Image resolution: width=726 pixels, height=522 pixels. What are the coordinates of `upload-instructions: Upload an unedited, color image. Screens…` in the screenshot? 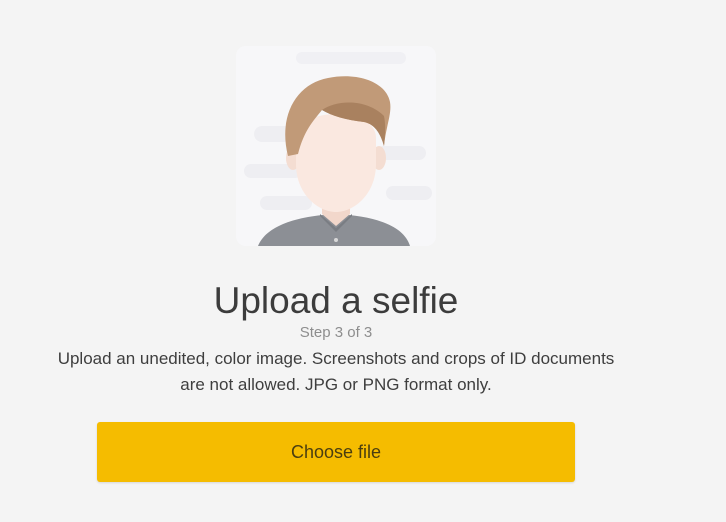 It's located at (336, 371).